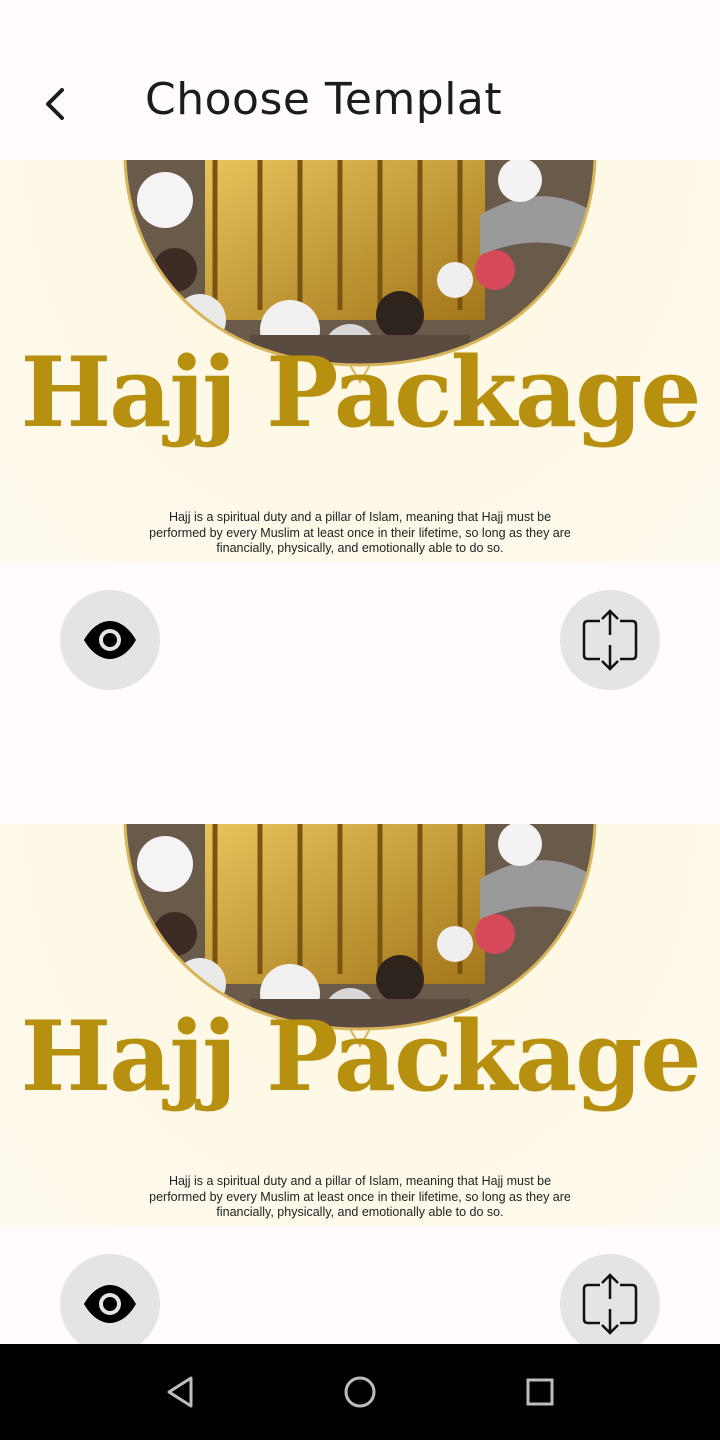  What do you see at coordinates (324, 99) in the screenshot?
I see `page-title: Choose Templat` at bounding box center [324, 99].